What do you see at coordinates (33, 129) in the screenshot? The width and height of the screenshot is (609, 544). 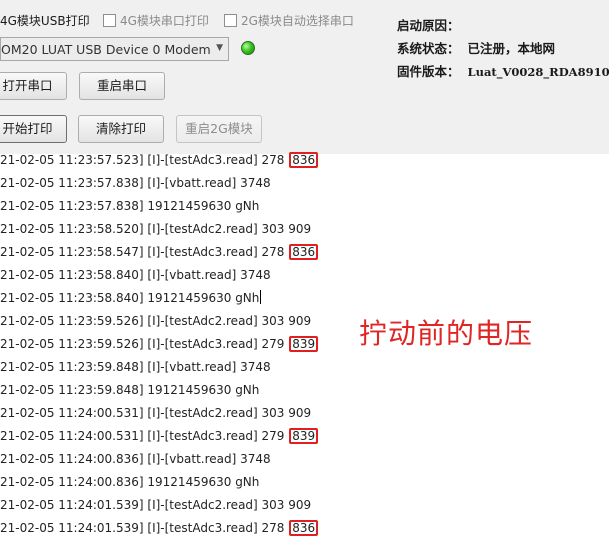 I see `start-print-button: 开始打印` at bounding box center [33, 129].